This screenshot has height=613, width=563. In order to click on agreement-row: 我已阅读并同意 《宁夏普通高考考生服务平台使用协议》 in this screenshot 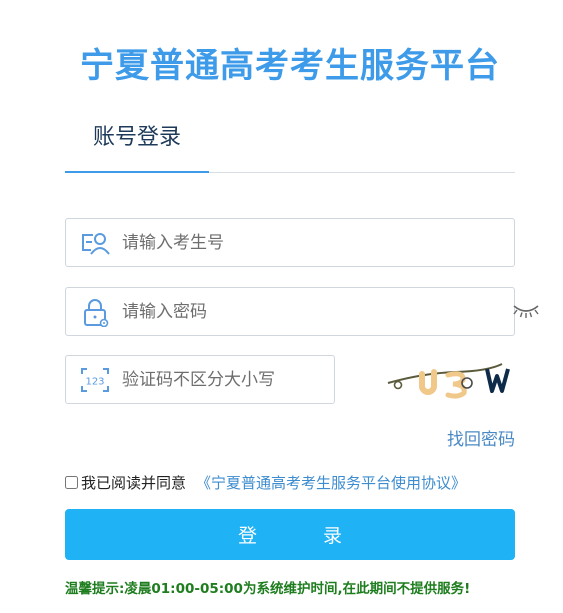, I will do `click(265, 482)`.